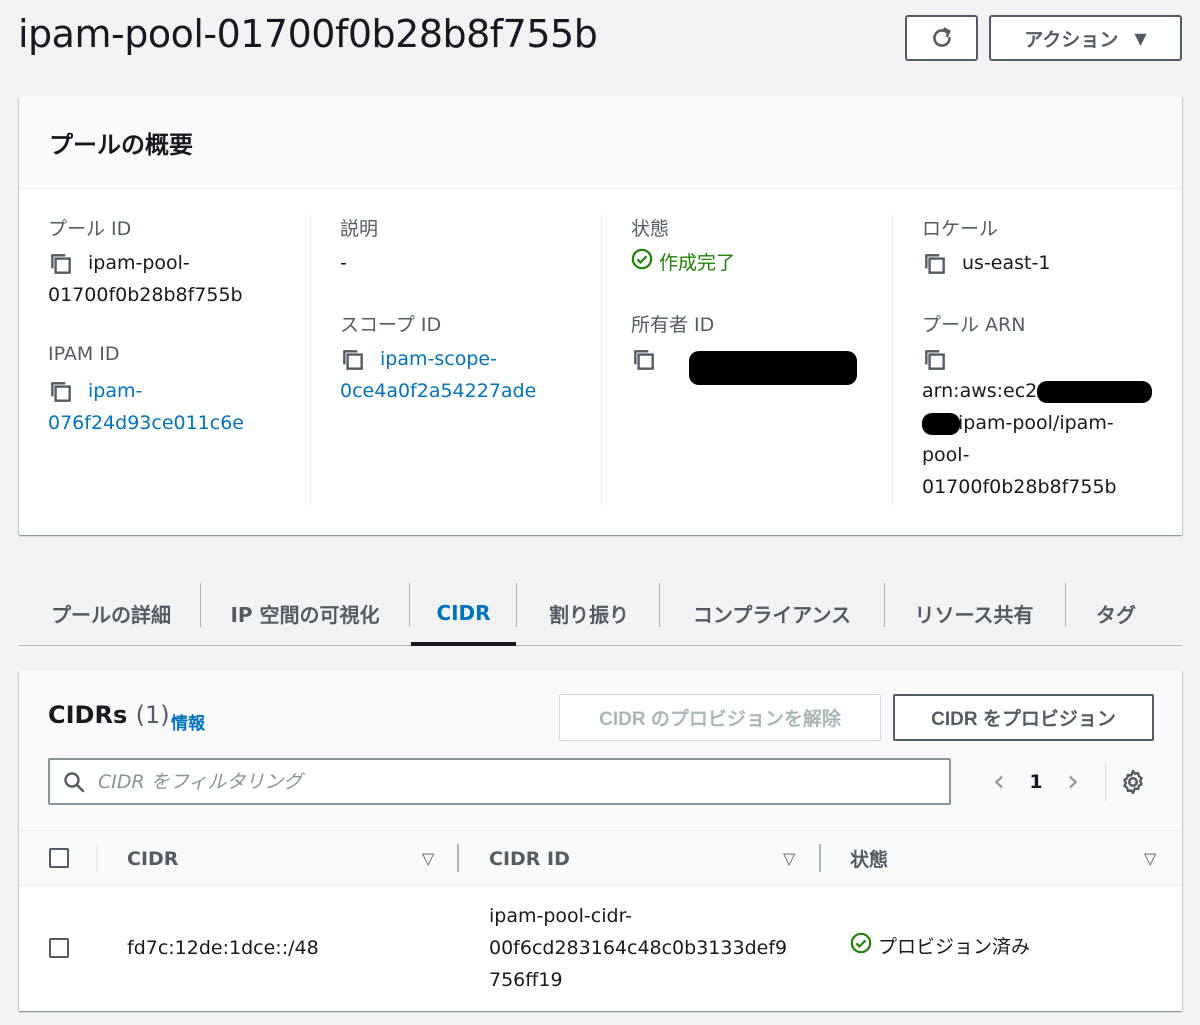 The image size is (1200, 1025). What do you see at coordinates (773, 368) in the screenshot?
I see `redacted-owner-id` at bounding box center [773, 368].